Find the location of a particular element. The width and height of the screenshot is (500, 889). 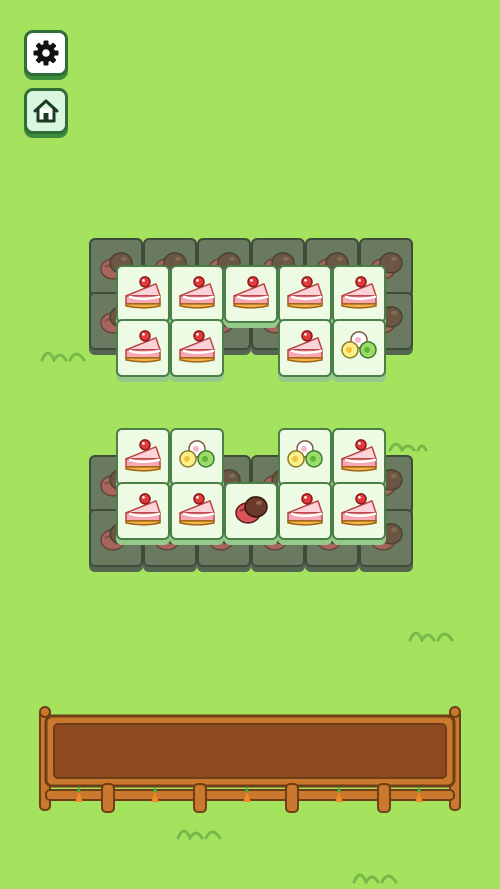

home-button is located at coordinates (46, 111).